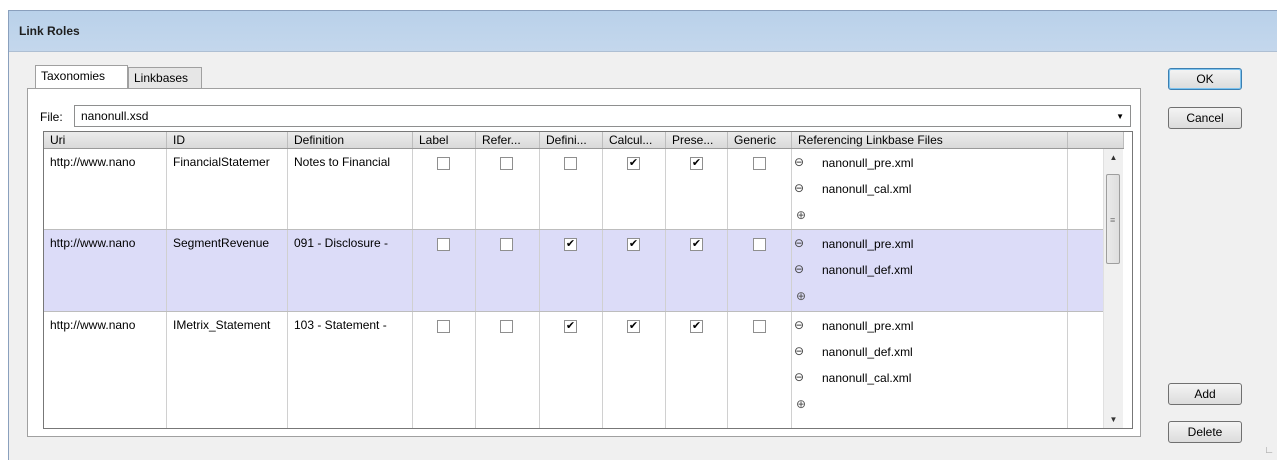 The width and height of the screenshot is (1277, 460). I want to click on cell-id: FinancialStatemer, so click(227, 189).